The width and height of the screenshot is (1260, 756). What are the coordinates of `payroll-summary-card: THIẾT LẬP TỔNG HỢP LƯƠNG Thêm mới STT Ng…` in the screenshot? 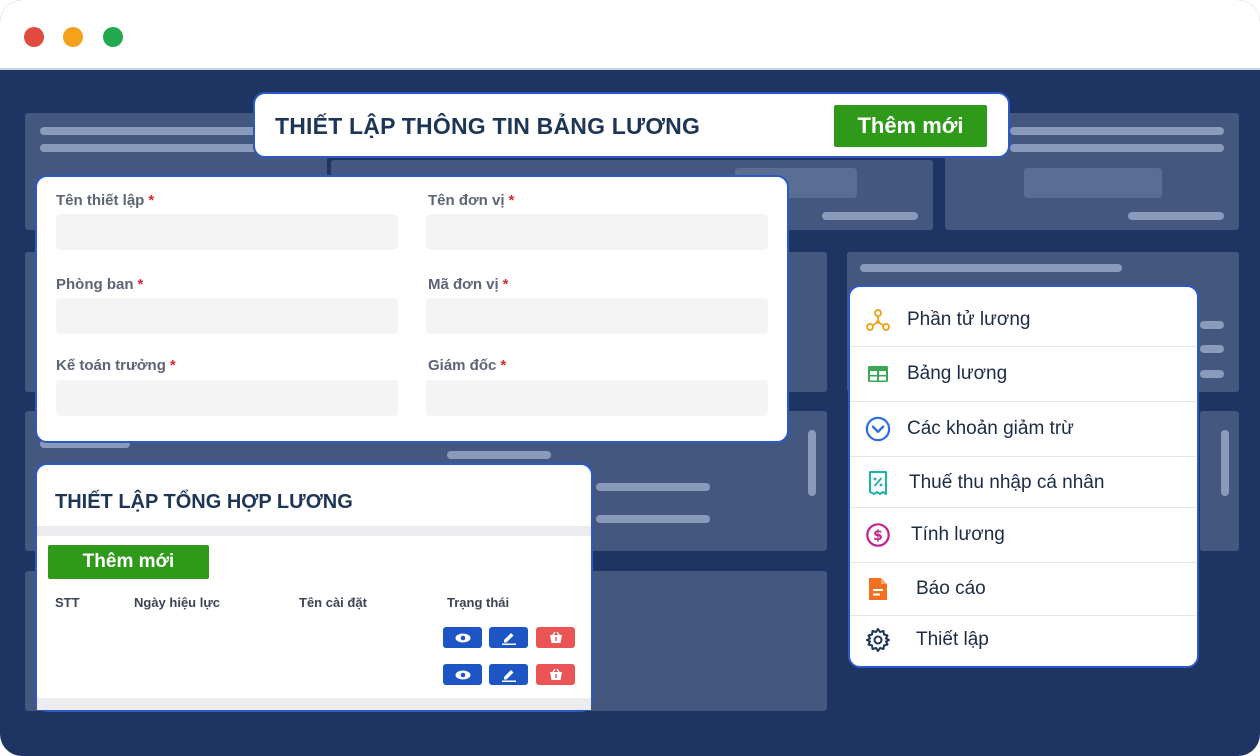 It's located at (314, 587).